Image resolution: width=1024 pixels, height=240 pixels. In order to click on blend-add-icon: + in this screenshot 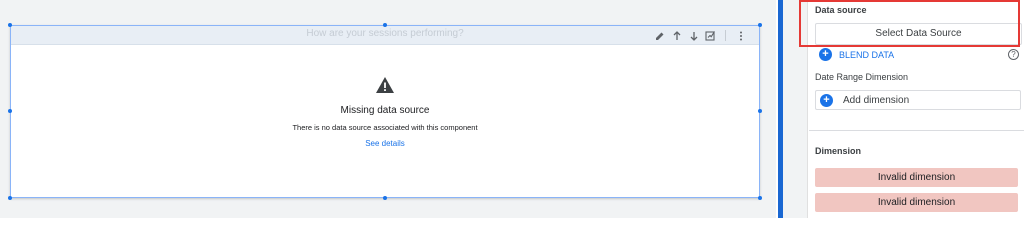, I will do `click(825, 54)`.